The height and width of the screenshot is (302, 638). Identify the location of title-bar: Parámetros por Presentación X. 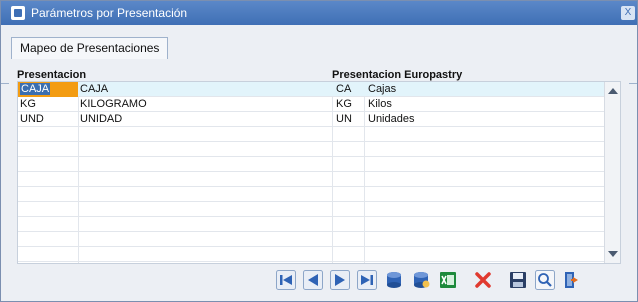
(319, 13).